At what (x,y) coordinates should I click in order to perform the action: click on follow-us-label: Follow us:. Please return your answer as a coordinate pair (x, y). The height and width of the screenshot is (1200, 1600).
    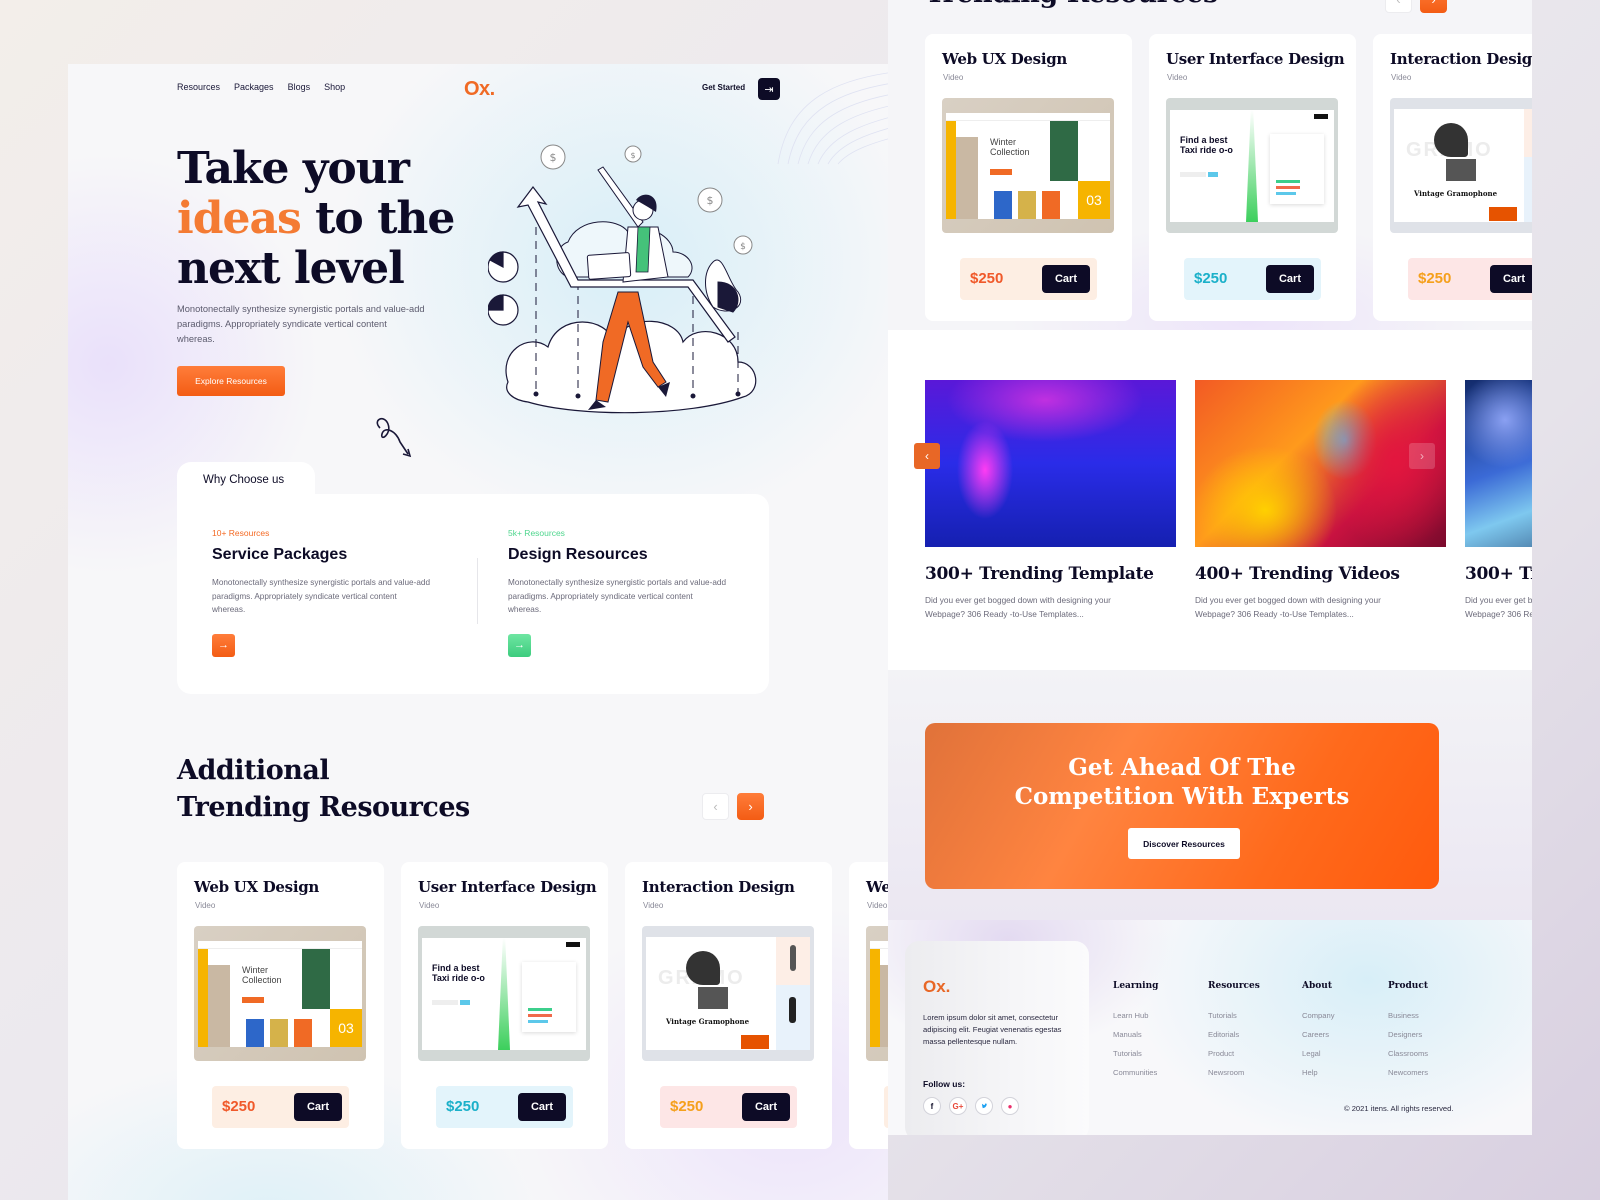
    Looking at the image, I should click on (944, 1084).